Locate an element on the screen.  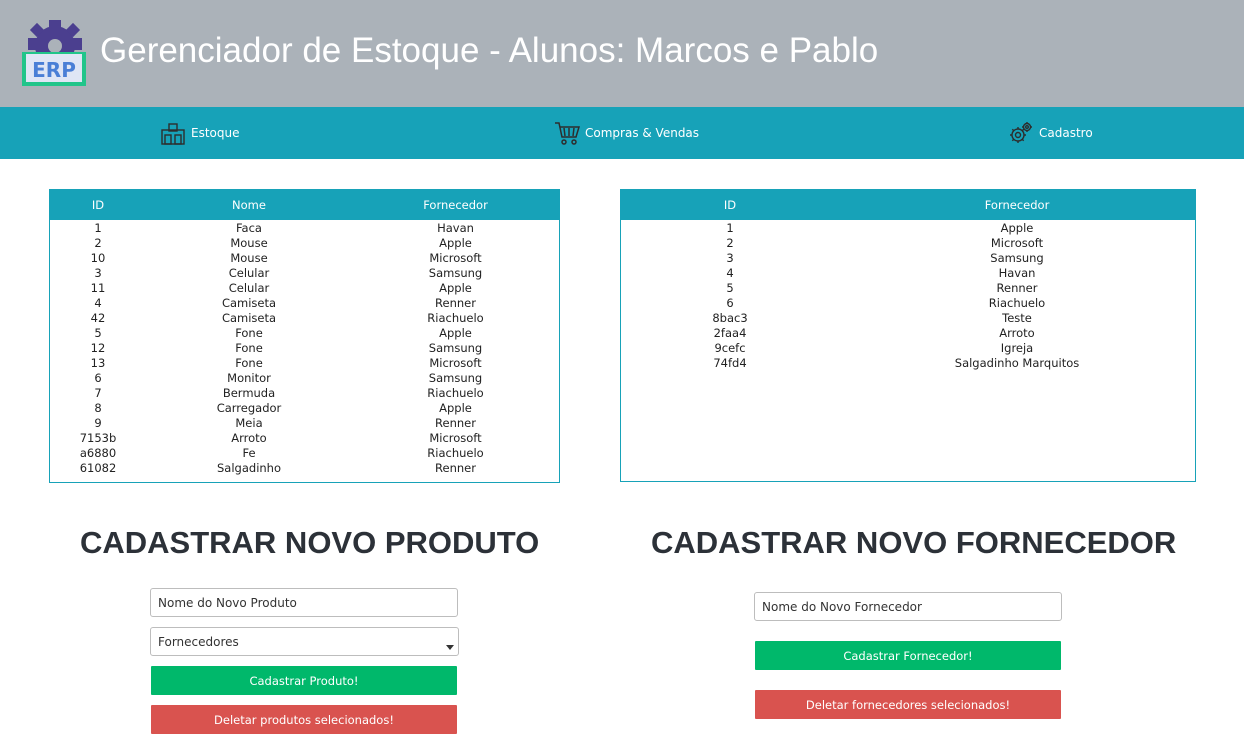
table-row: 3 Samsung is located at coordinates (908, 258).